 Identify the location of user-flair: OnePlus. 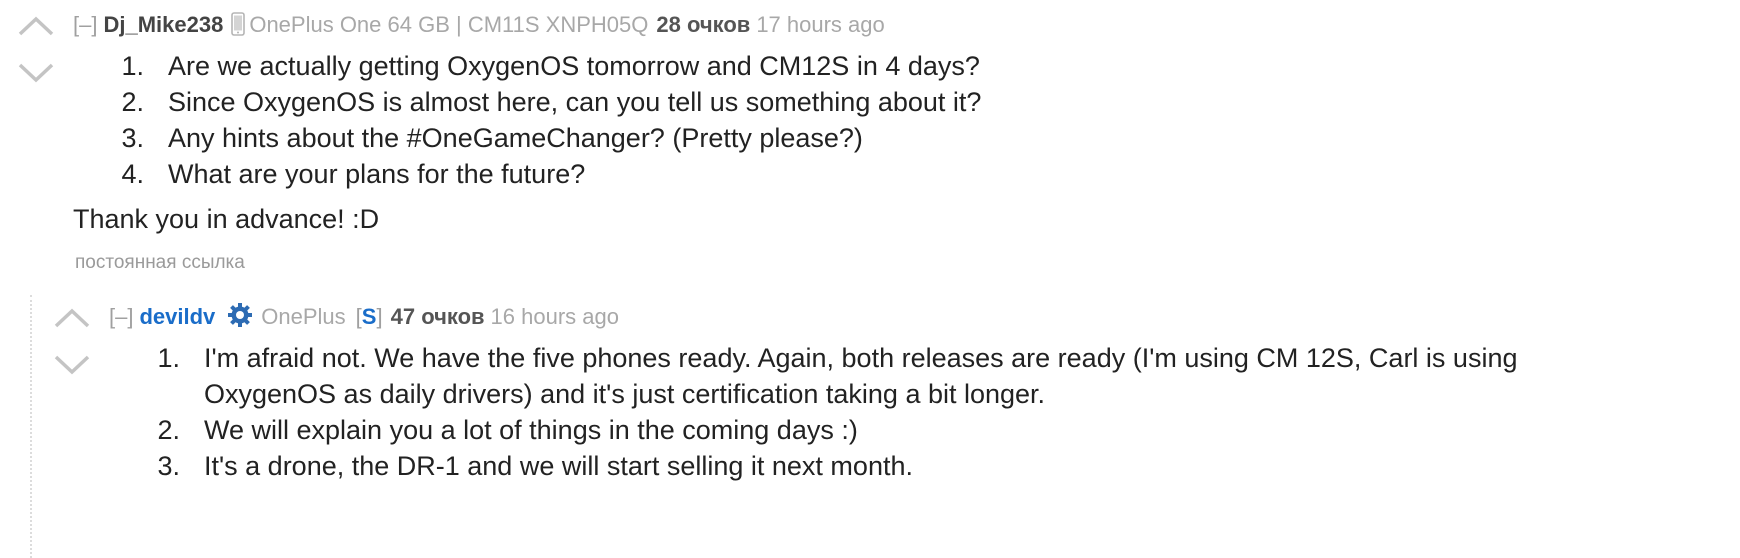
(303, 316).